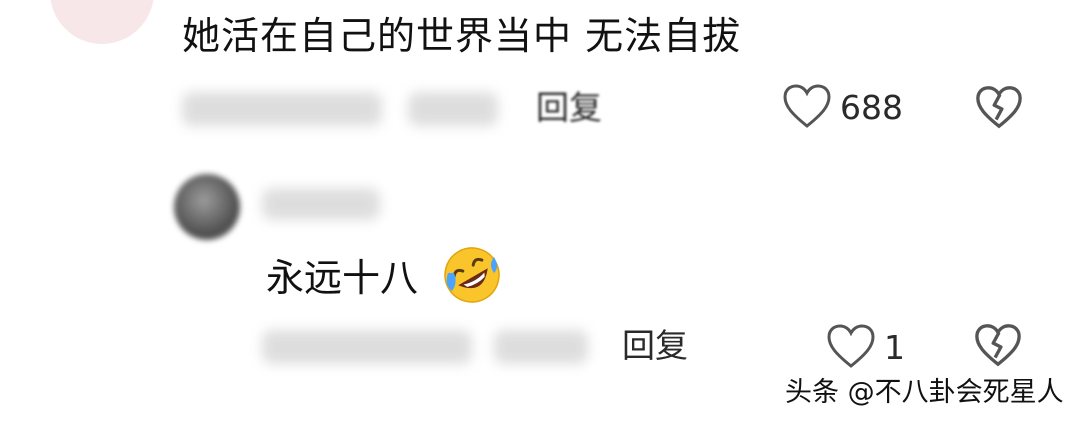  What do you see at coordinates (453, 109) in the screenshot?
I see `comment-location-blurred` at bounding box center [453, 109].